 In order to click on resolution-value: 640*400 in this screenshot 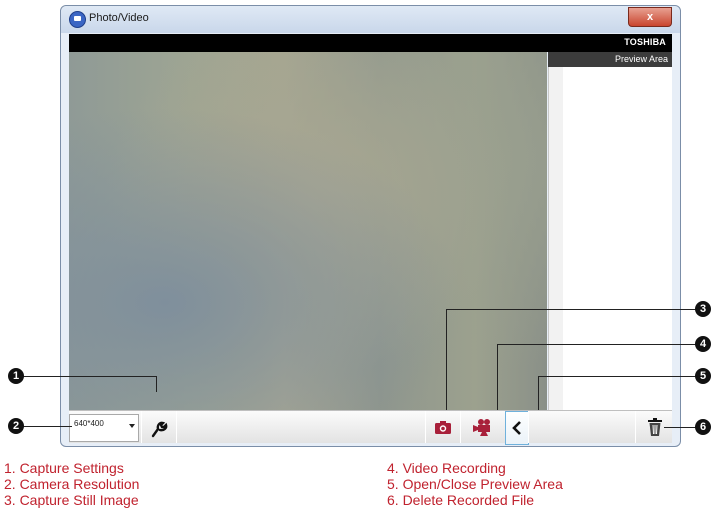, I will do `click(89, 423)`.